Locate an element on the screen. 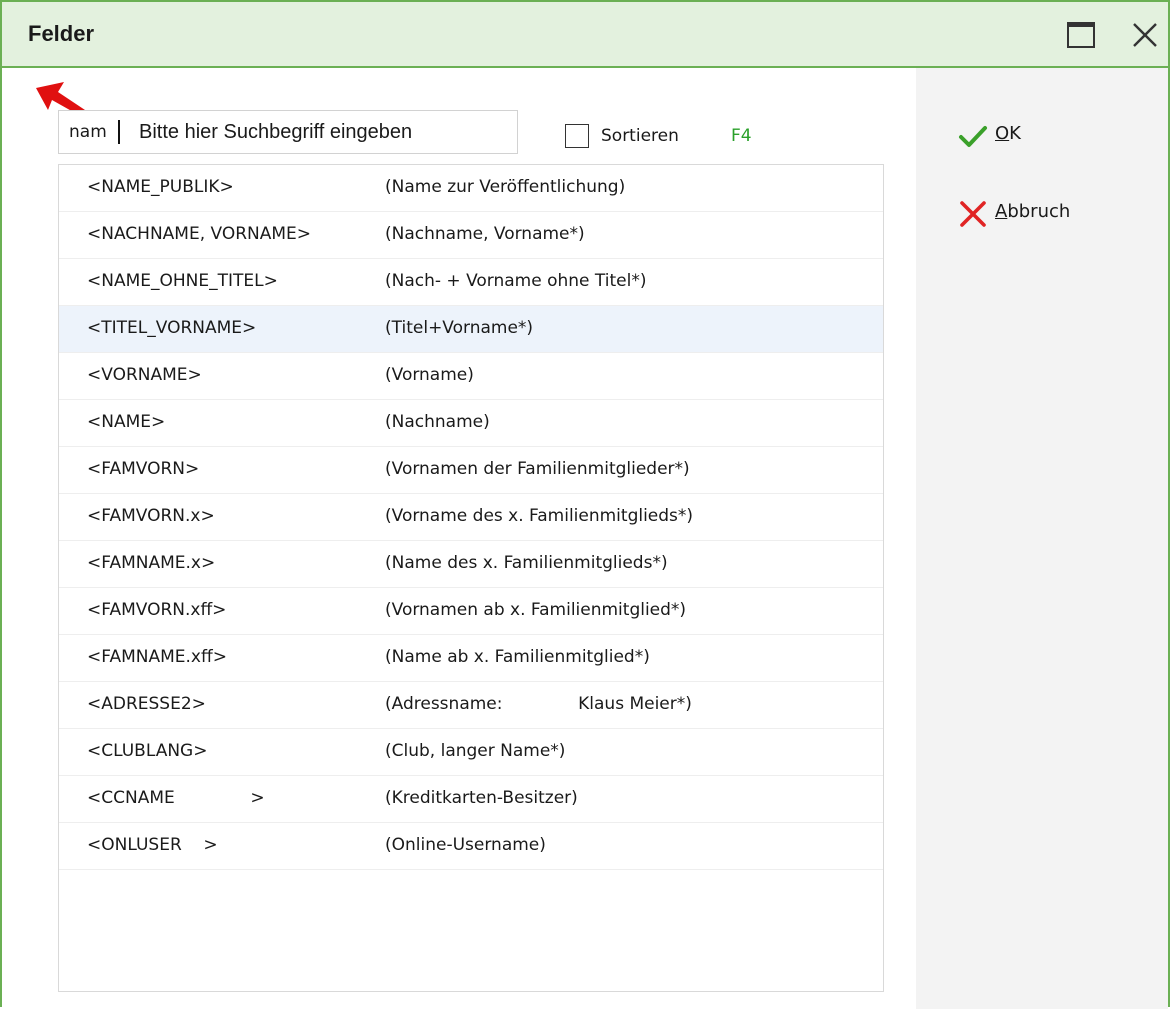 The image size is (1170, 1009). sort-label: Sortieren is located at coordinates (640, 136).